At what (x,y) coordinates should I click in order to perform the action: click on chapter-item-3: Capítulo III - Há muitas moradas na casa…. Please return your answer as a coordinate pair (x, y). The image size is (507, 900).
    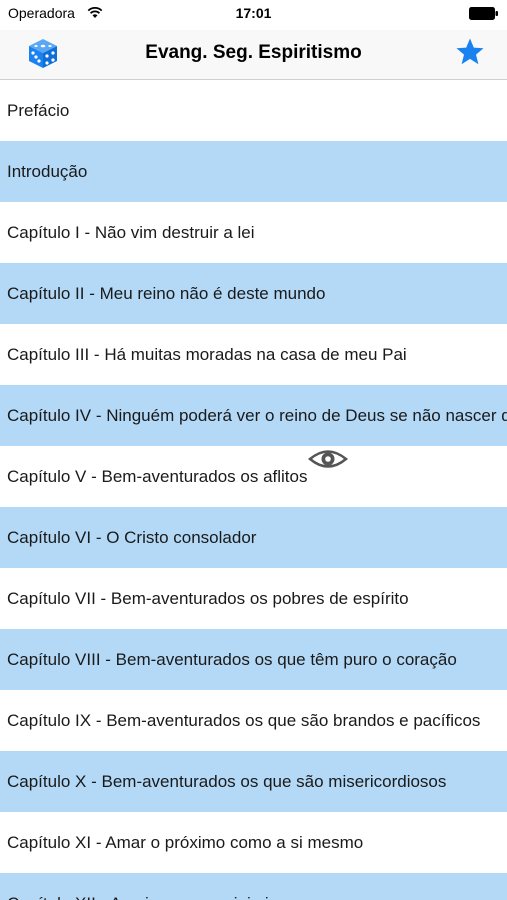
    Looking at the image, I should click on (253, 354).